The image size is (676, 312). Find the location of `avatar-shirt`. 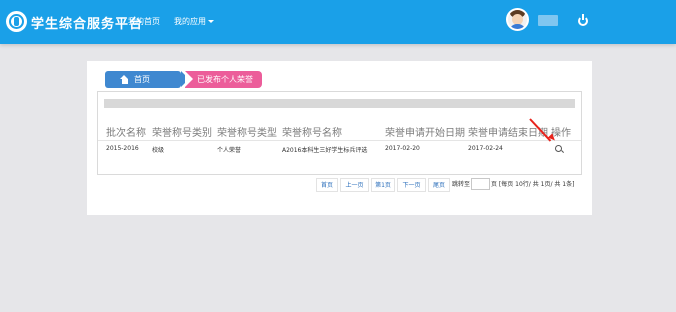

avatar-shirt is located at coordinates (517, 26).